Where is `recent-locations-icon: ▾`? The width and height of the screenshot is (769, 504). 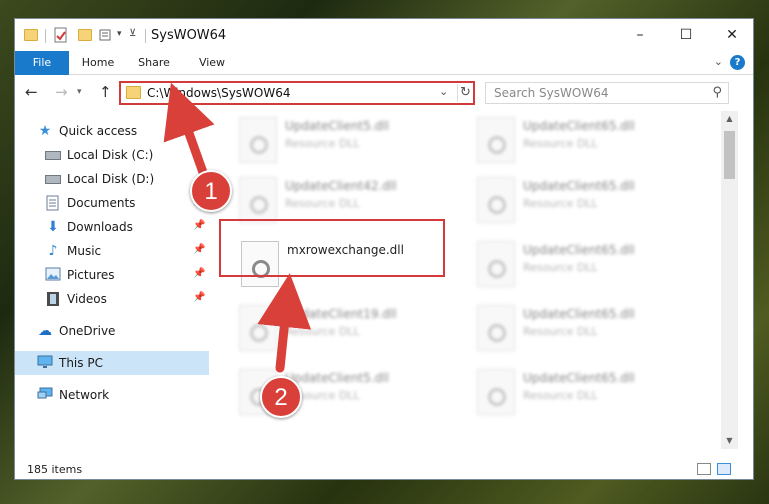
recent-locations-icon: ▾ is located at coordinates (79, 92).